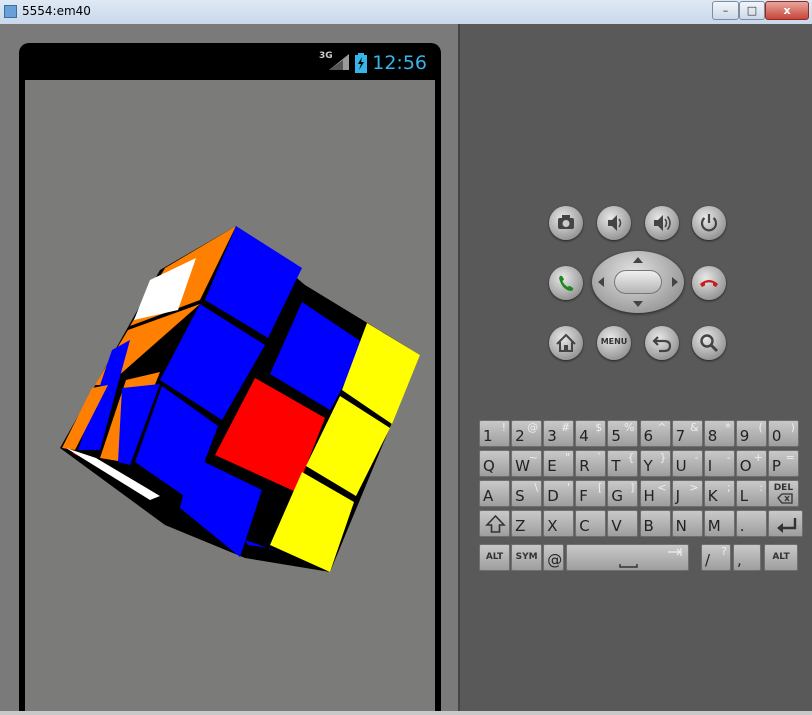  I want to click on menu-button: MENU, so click(614, 343).